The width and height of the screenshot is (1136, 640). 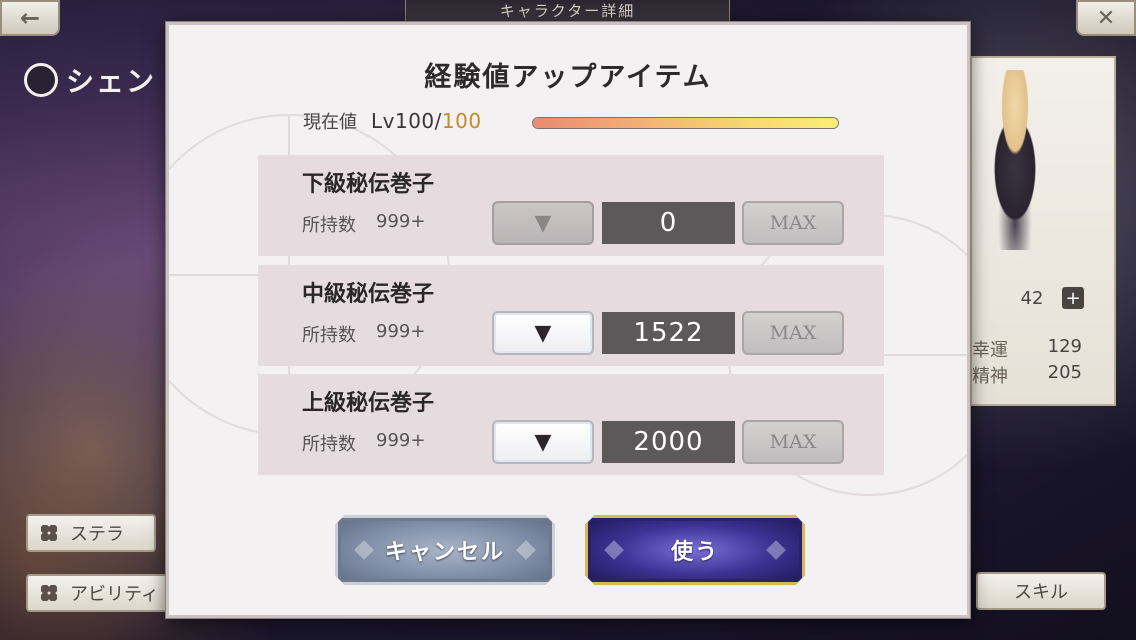 I want to click on exp-progress-bar, so click(x=685, y=123).